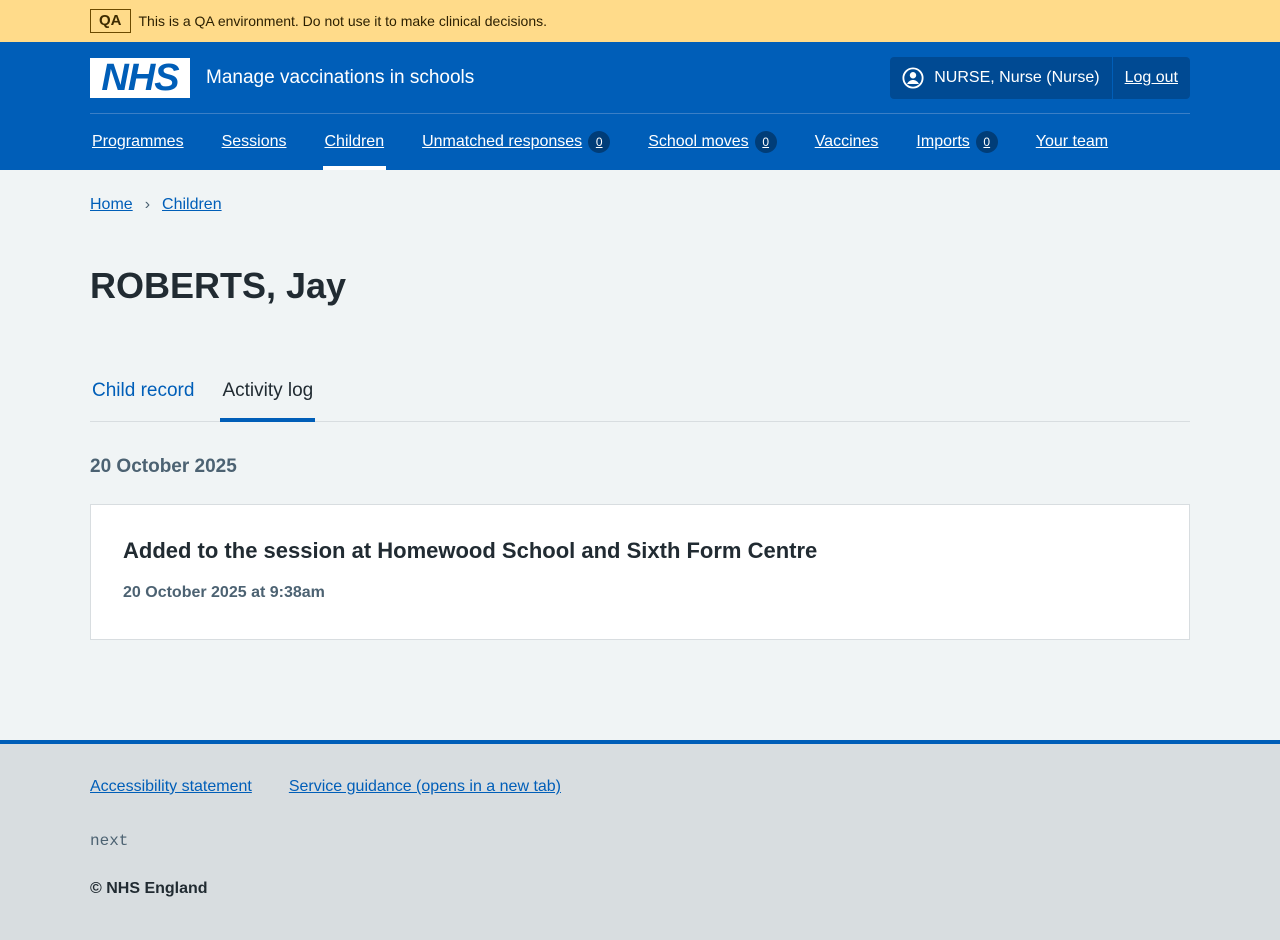 Image resolution: width=1280 pixels, height=940 pixels. Describe the element at coordinates (109, 841) in the screenshot. I see `environment-name: next` at that location.